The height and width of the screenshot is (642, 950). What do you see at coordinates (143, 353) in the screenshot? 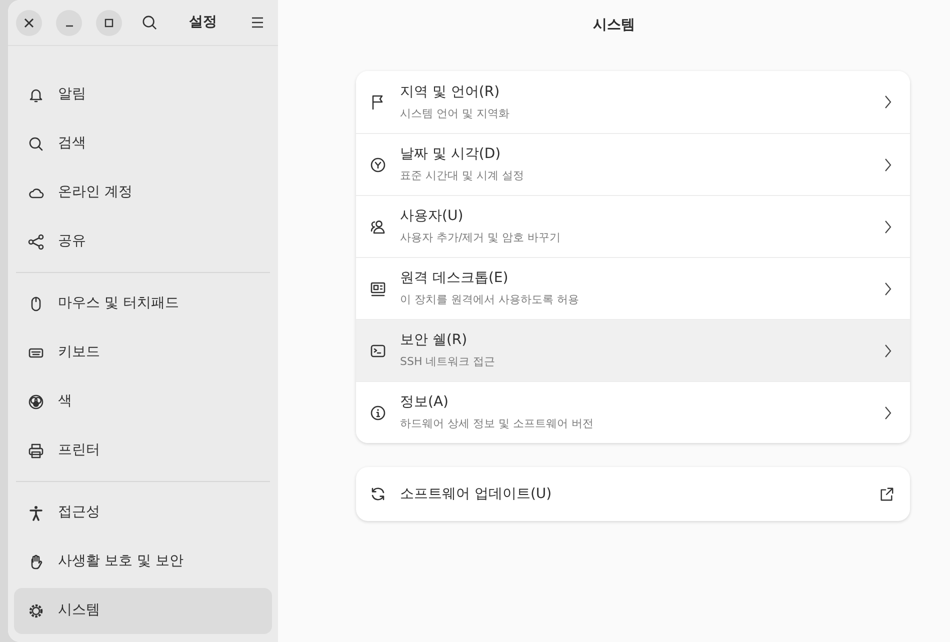
I see `sidebar-item: 키보드` at bounding box center [143, 353].